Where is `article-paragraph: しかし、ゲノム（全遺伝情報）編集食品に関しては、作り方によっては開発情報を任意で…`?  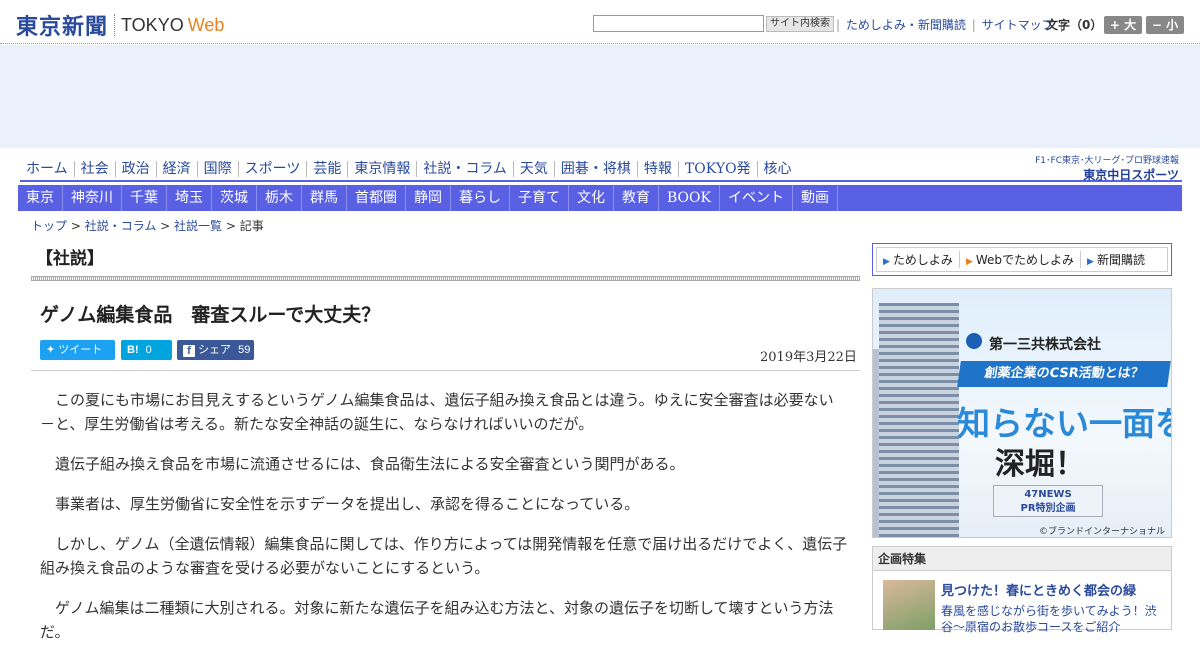
article-paragraph: しかし、ゲノム（全遺伝情報）編集食品に関しては、作り方によっては開発情報を任意で… is located at coordinates (444, 556).